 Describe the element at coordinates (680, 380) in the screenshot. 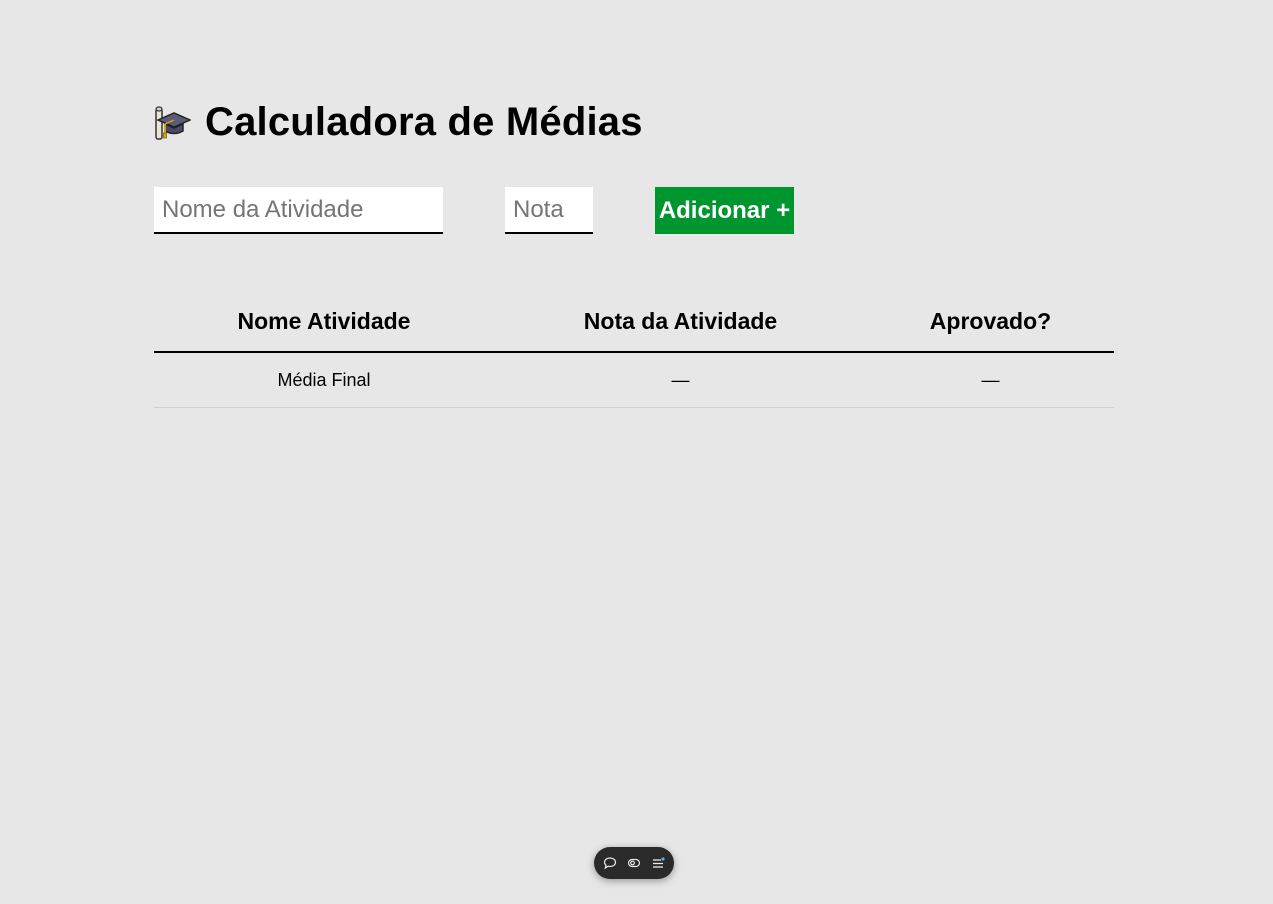

I see `final-average-value: —` at that location.